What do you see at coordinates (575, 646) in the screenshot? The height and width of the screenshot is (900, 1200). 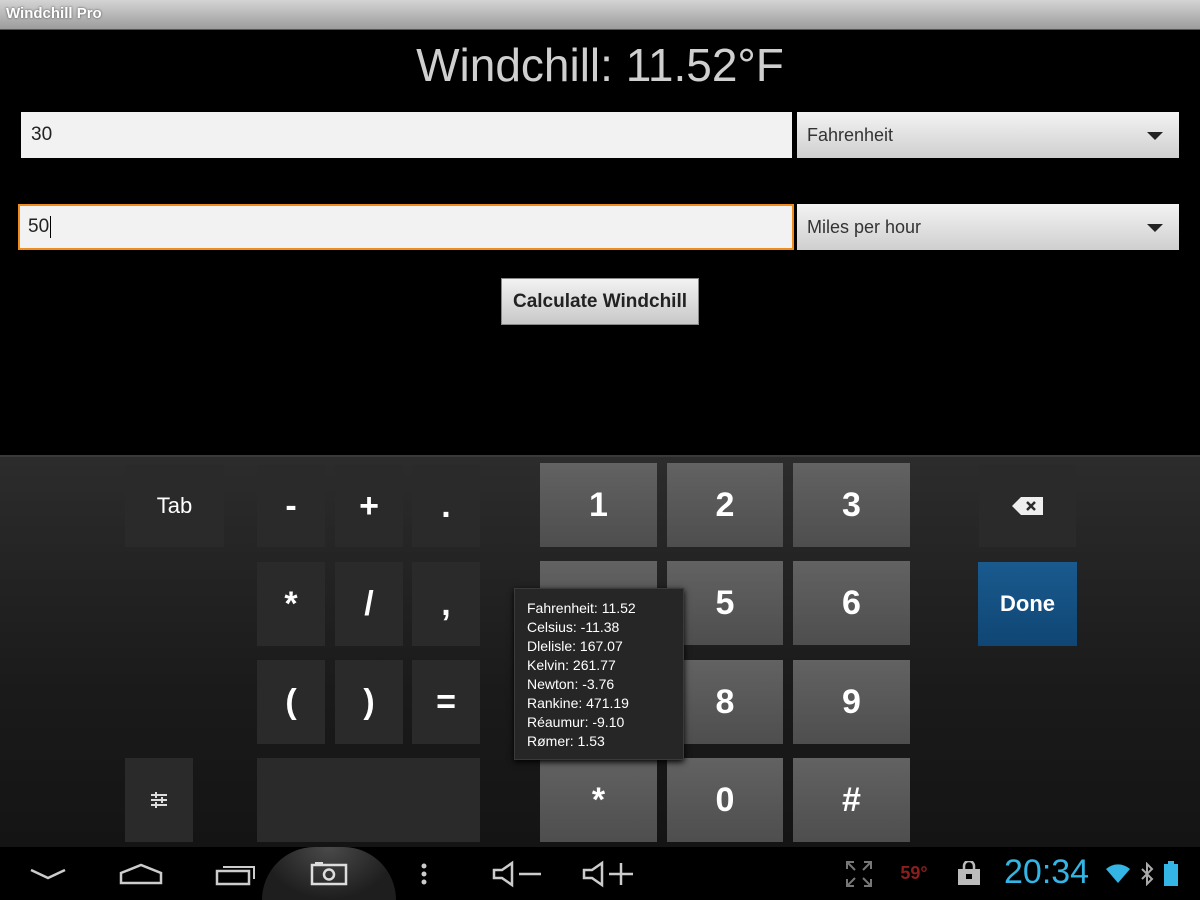 I see `popup-line: Dlelisle: 167.07` at bounding box center [575, 646].